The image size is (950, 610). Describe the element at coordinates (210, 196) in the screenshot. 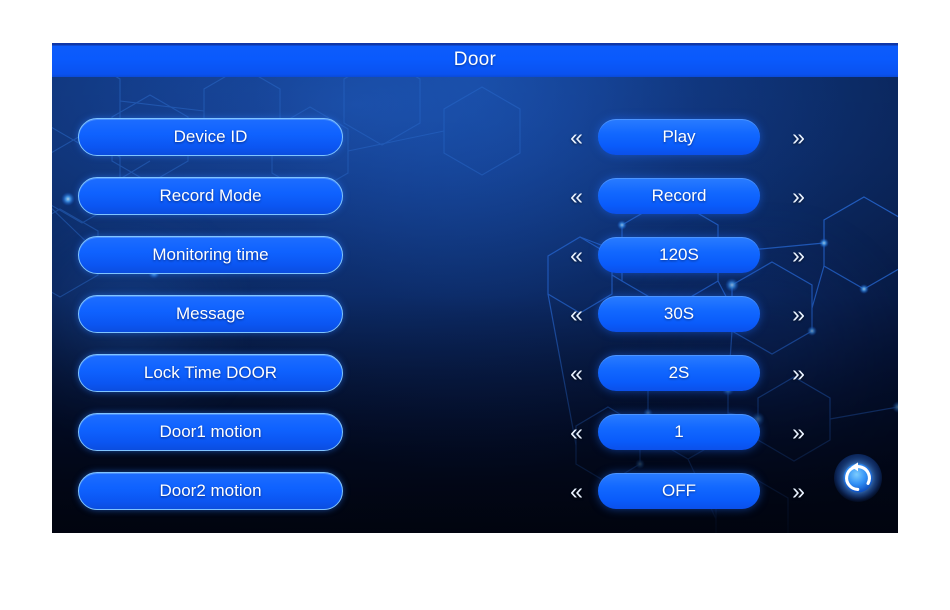

I see `setting-label-button-record-mode: Record Mode` at that location.